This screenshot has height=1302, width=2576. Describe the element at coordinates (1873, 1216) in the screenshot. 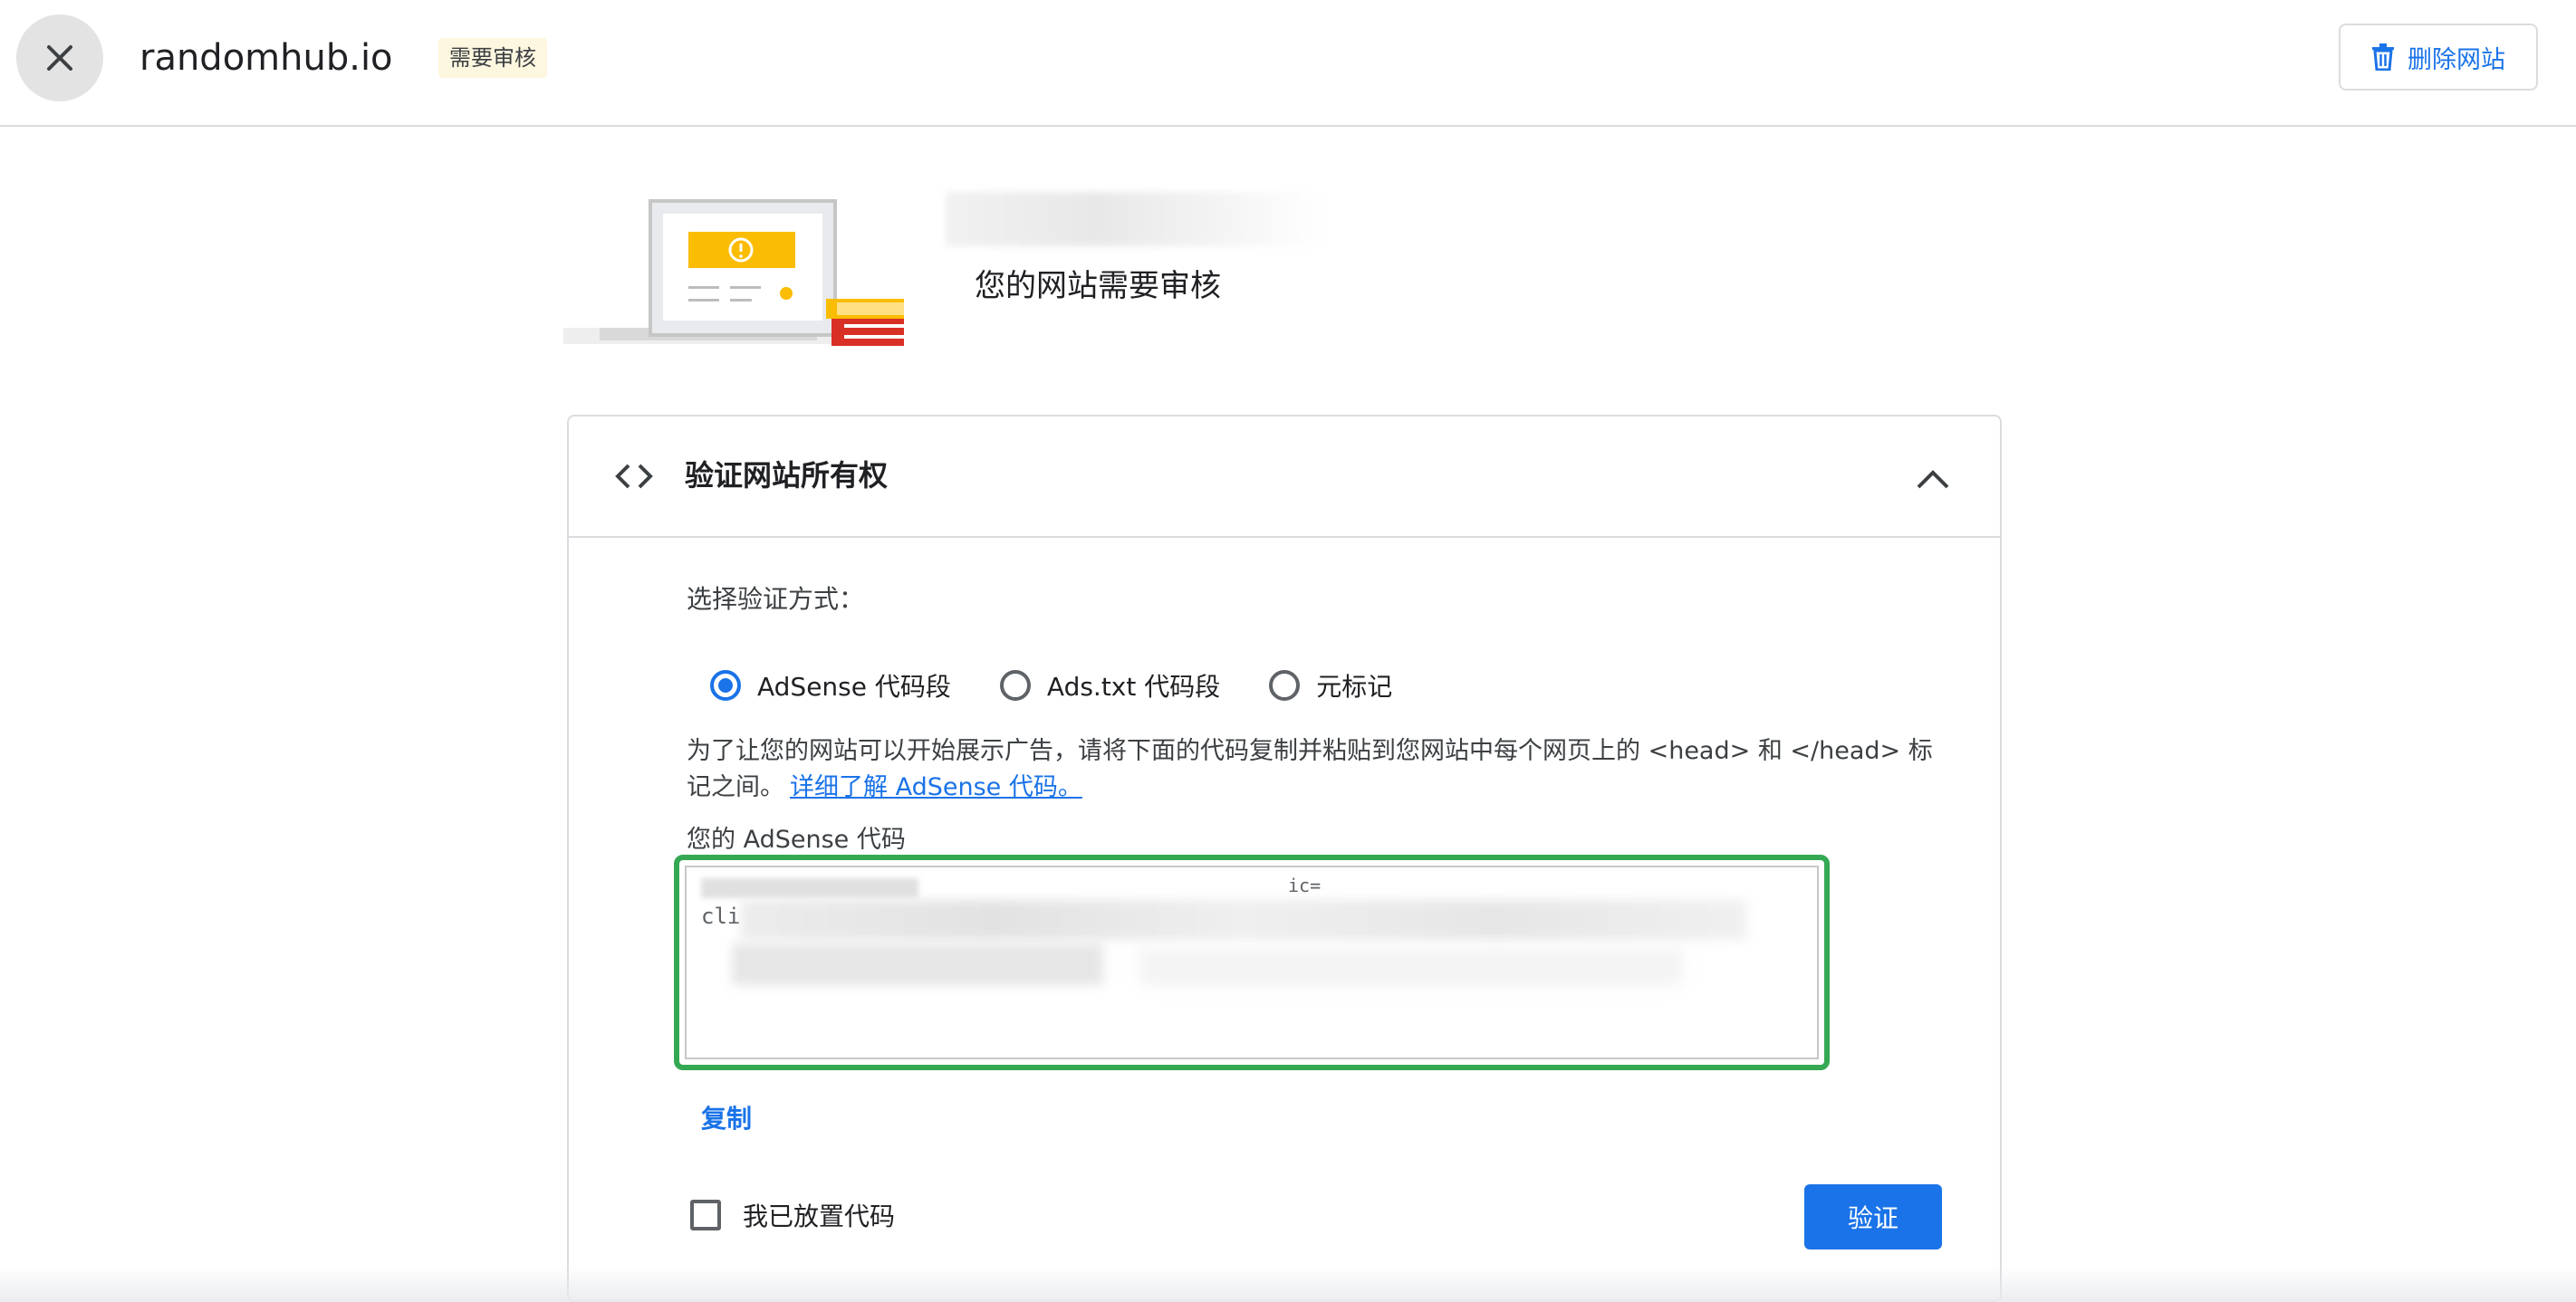

I see `verify-button: 验证` at that location.